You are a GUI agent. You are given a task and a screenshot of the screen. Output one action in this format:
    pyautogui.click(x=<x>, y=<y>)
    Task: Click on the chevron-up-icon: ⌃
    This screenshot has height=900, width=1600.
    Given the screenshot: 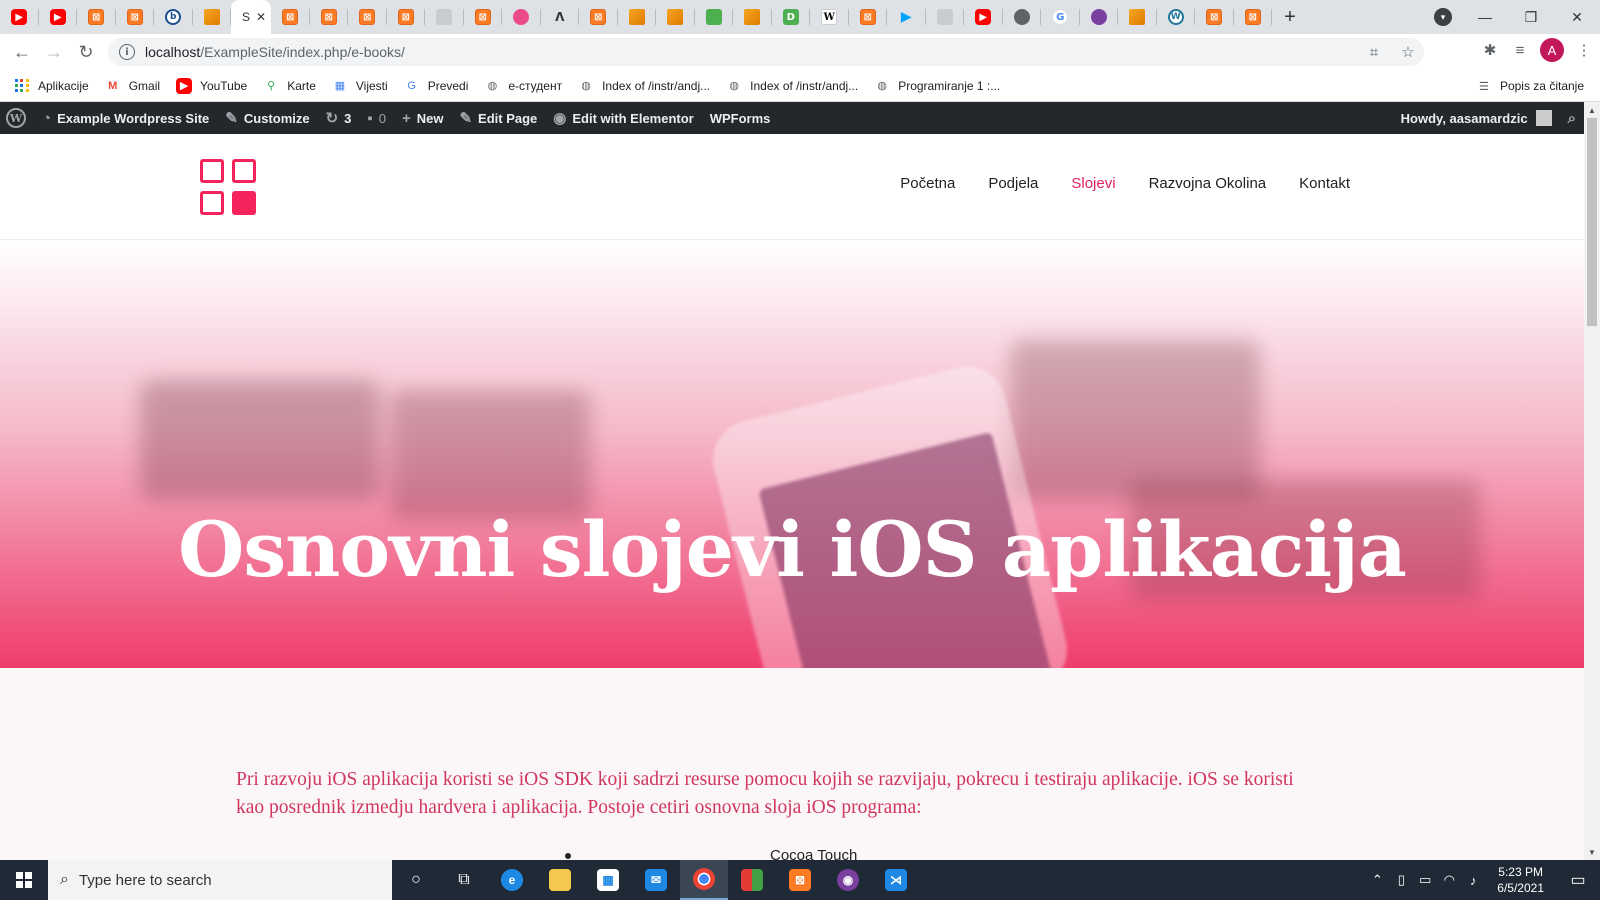 What is the action you would take?
    pyautogui.click(x=1377, y=880)
    